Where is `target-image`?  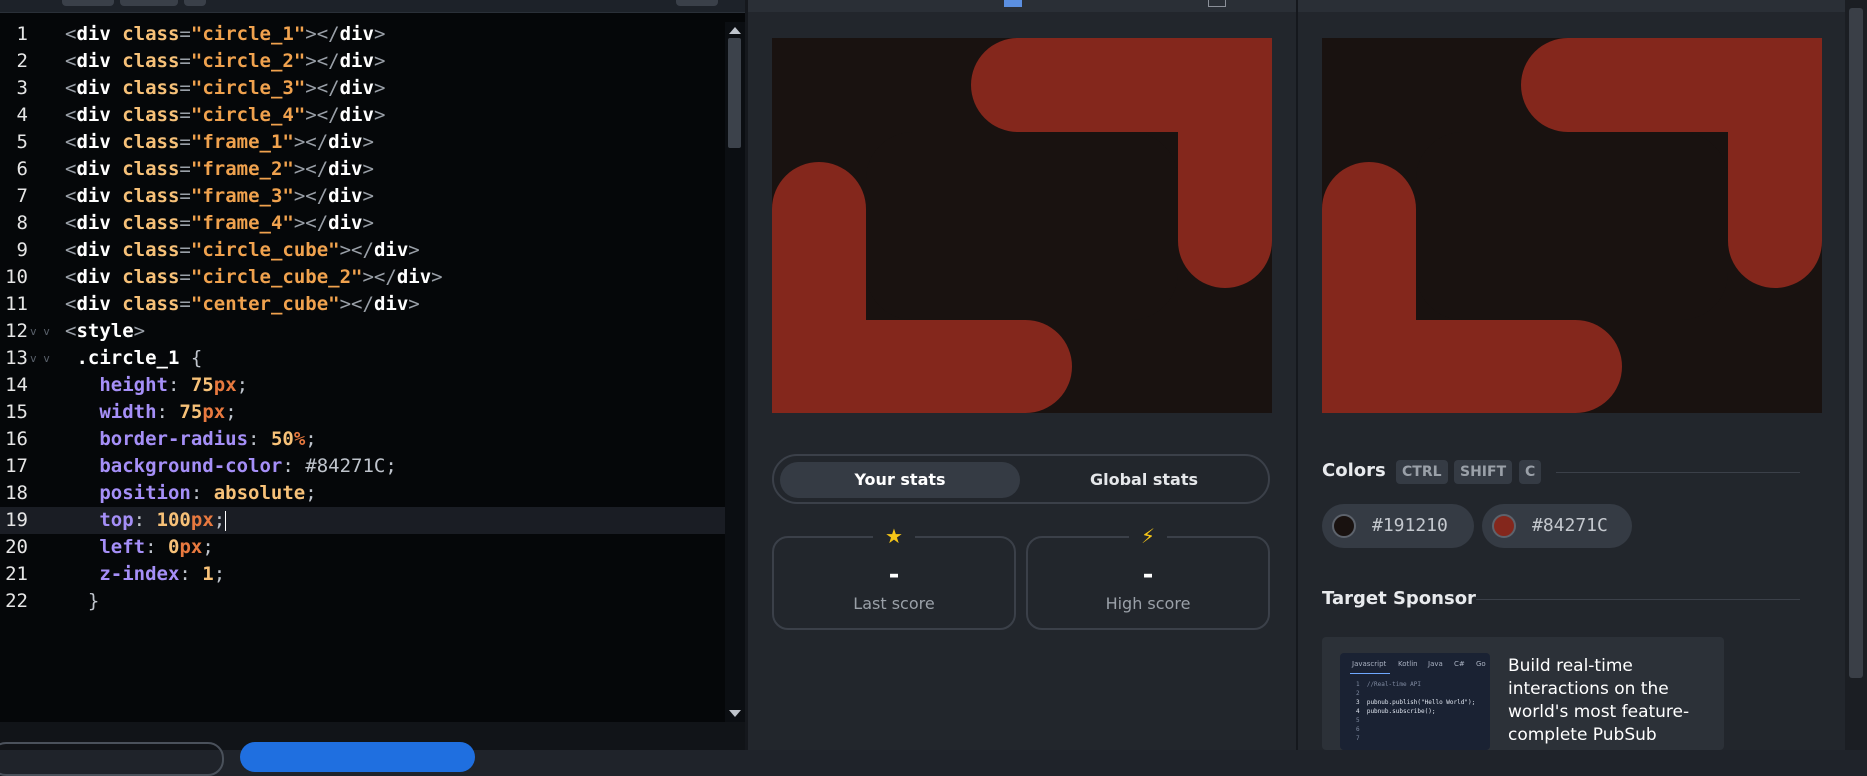
target-image is located at coordinates (1572, 225).